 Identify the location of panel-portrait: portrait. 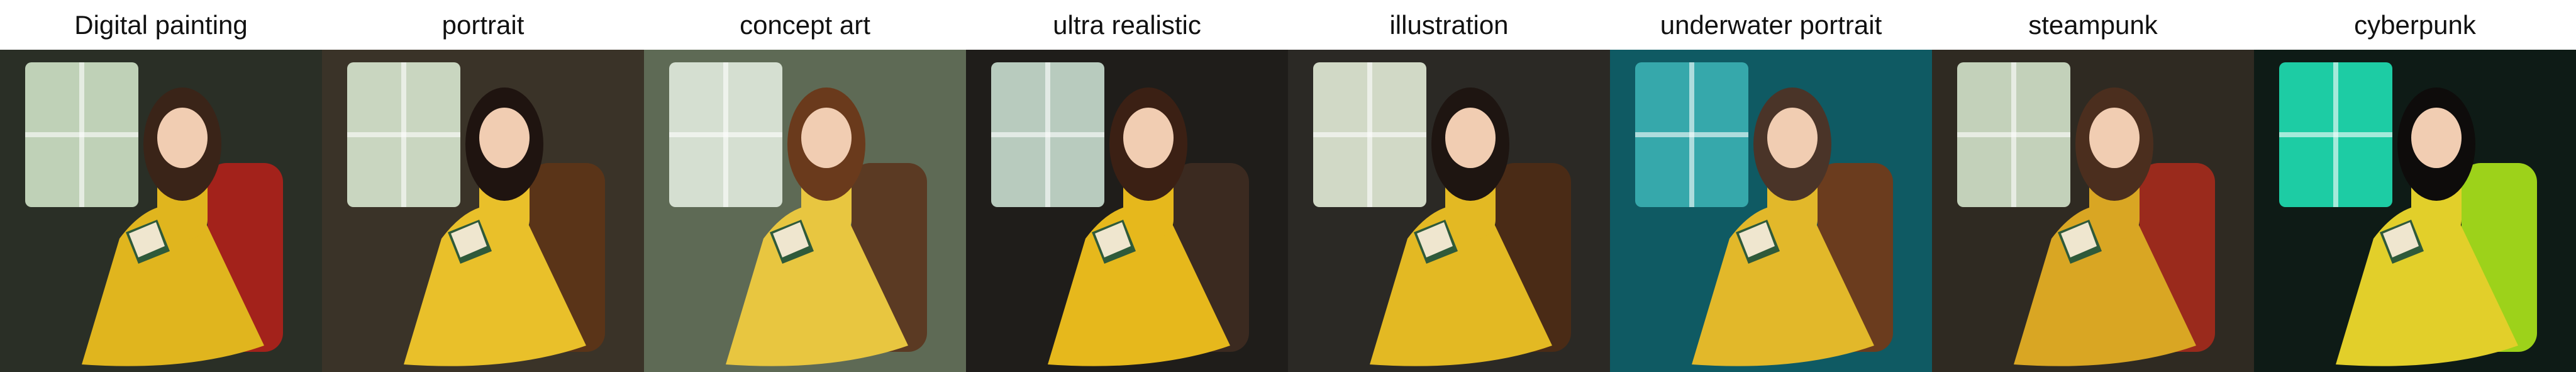
(483, 186).